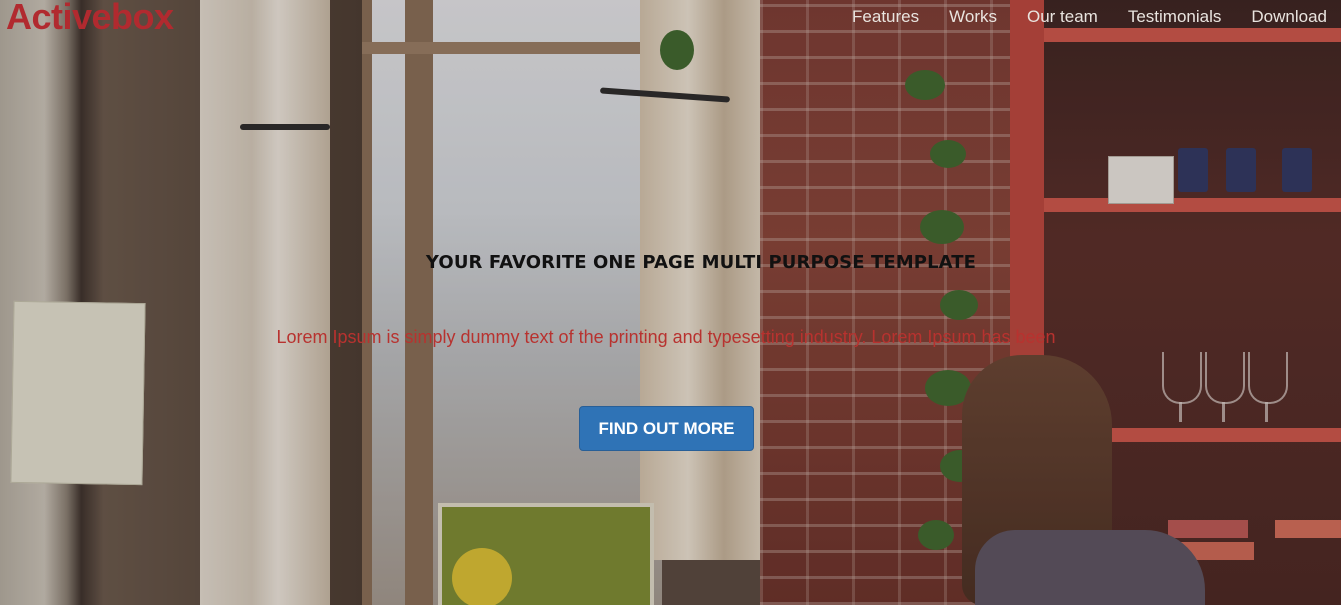 Image resolution: width=1341 pixels, height=605 pixels. I want to click on find-out-more-button: FIND OUT MORE, so click(666, 428).